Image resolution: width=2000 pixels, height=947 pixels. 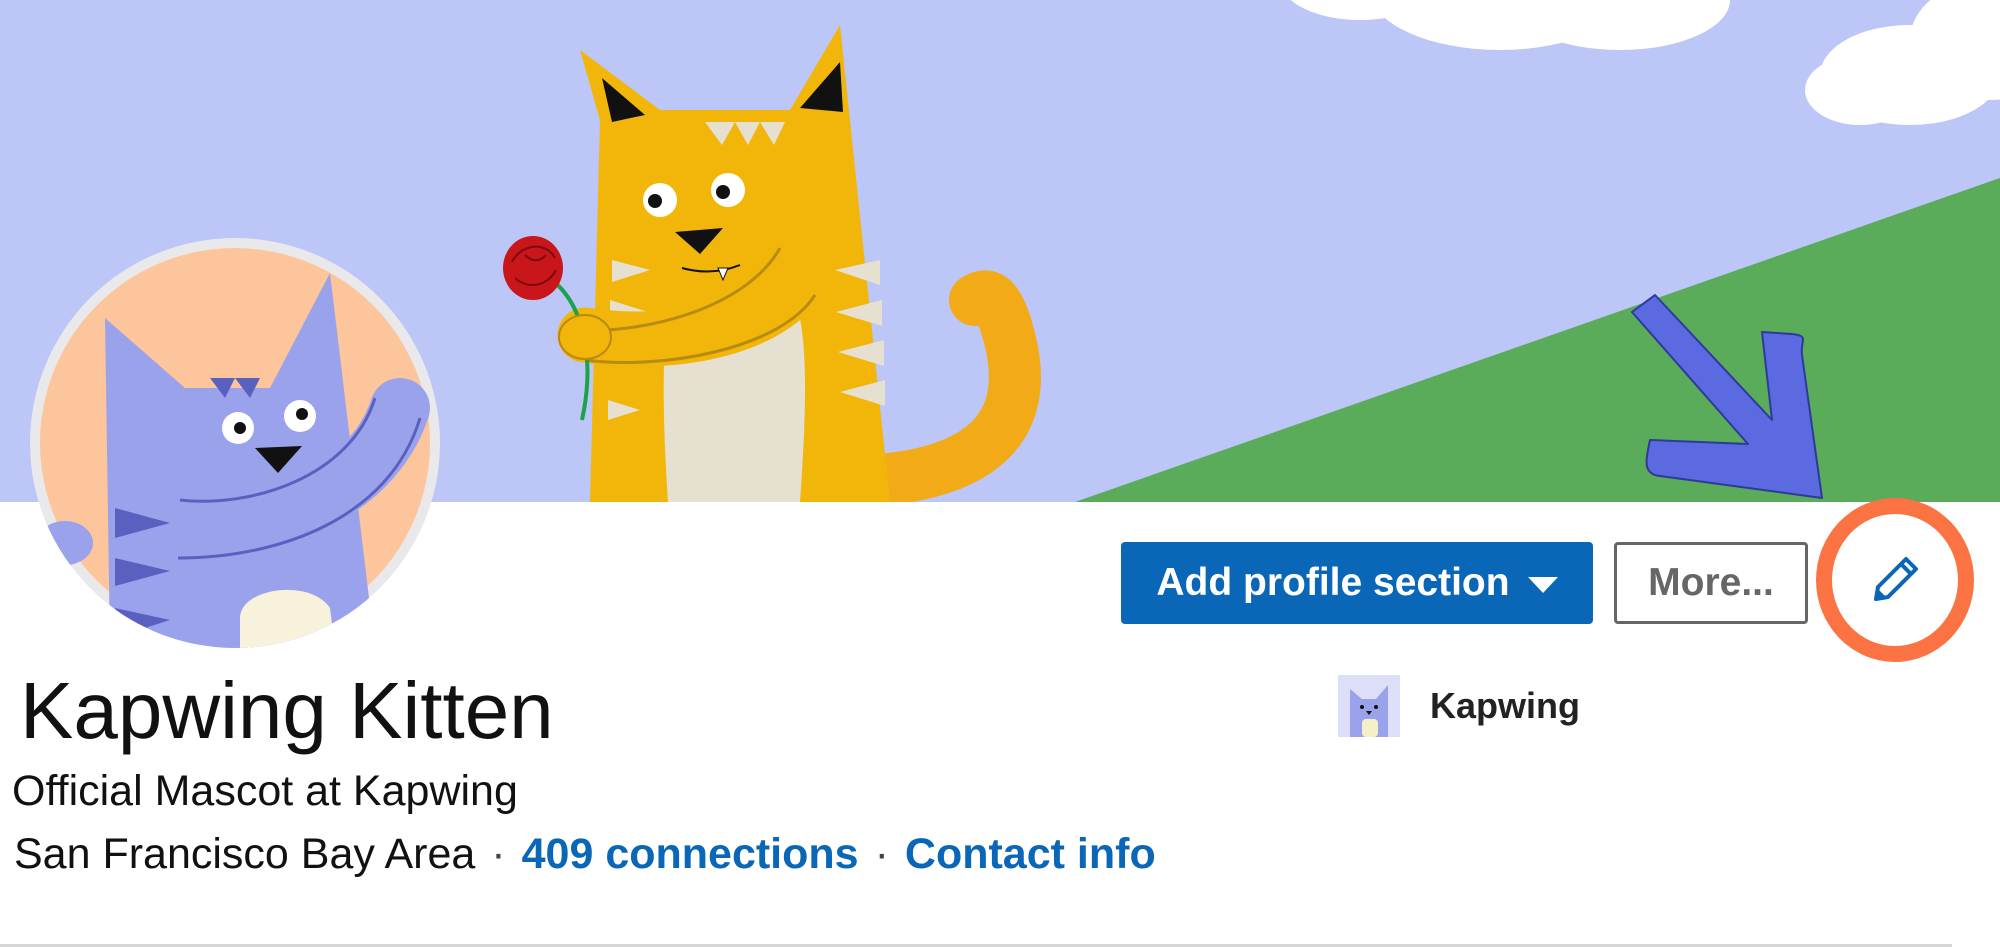 I want to click on pencil-icon, so click(x=1896, y=579).